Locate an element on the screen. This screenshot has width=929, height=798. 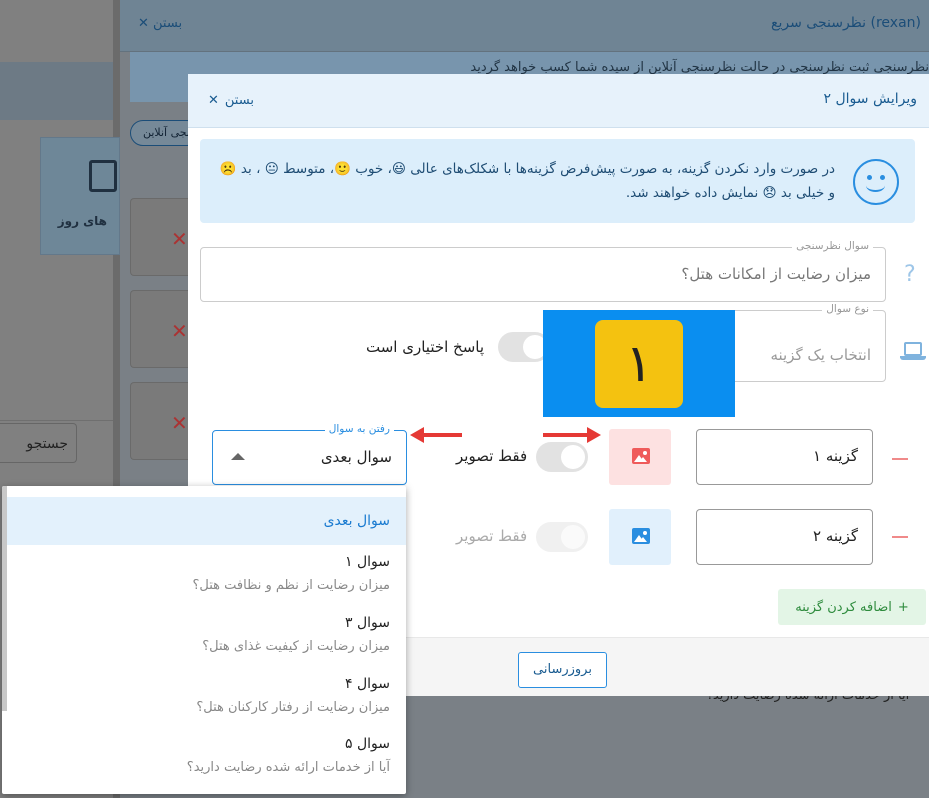
dropdown-item-title: سوال بعدی is located at coordinates (356, 521).